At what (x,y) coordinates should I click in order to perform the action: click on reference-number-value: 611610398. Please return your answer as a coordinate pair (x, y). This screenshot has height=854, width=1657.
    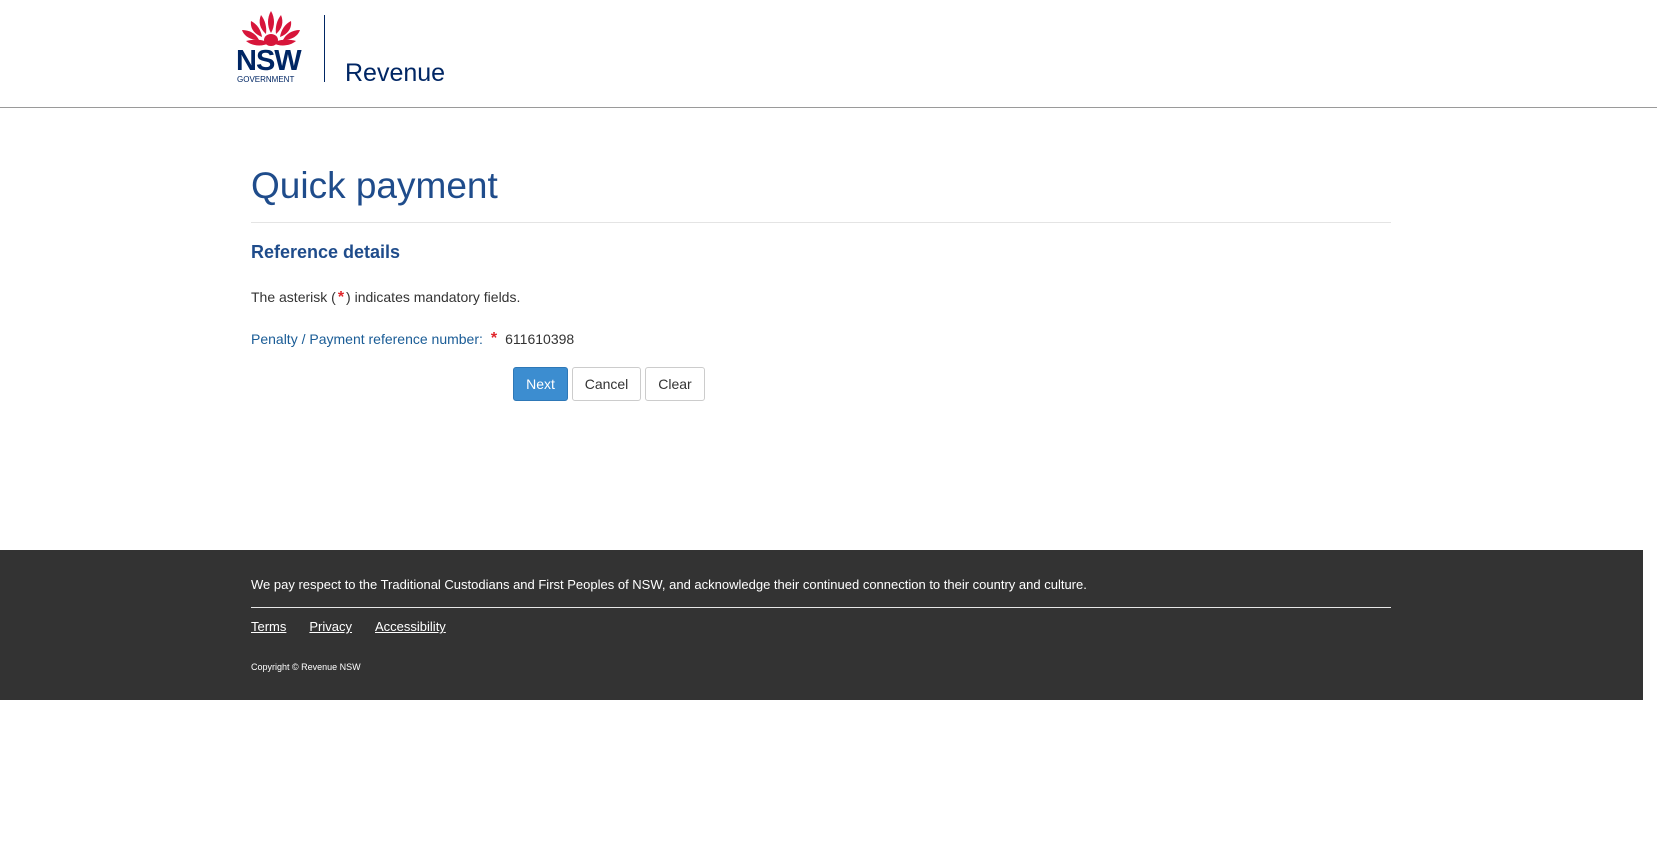
    Looking at the image, I should click on (540, 339).